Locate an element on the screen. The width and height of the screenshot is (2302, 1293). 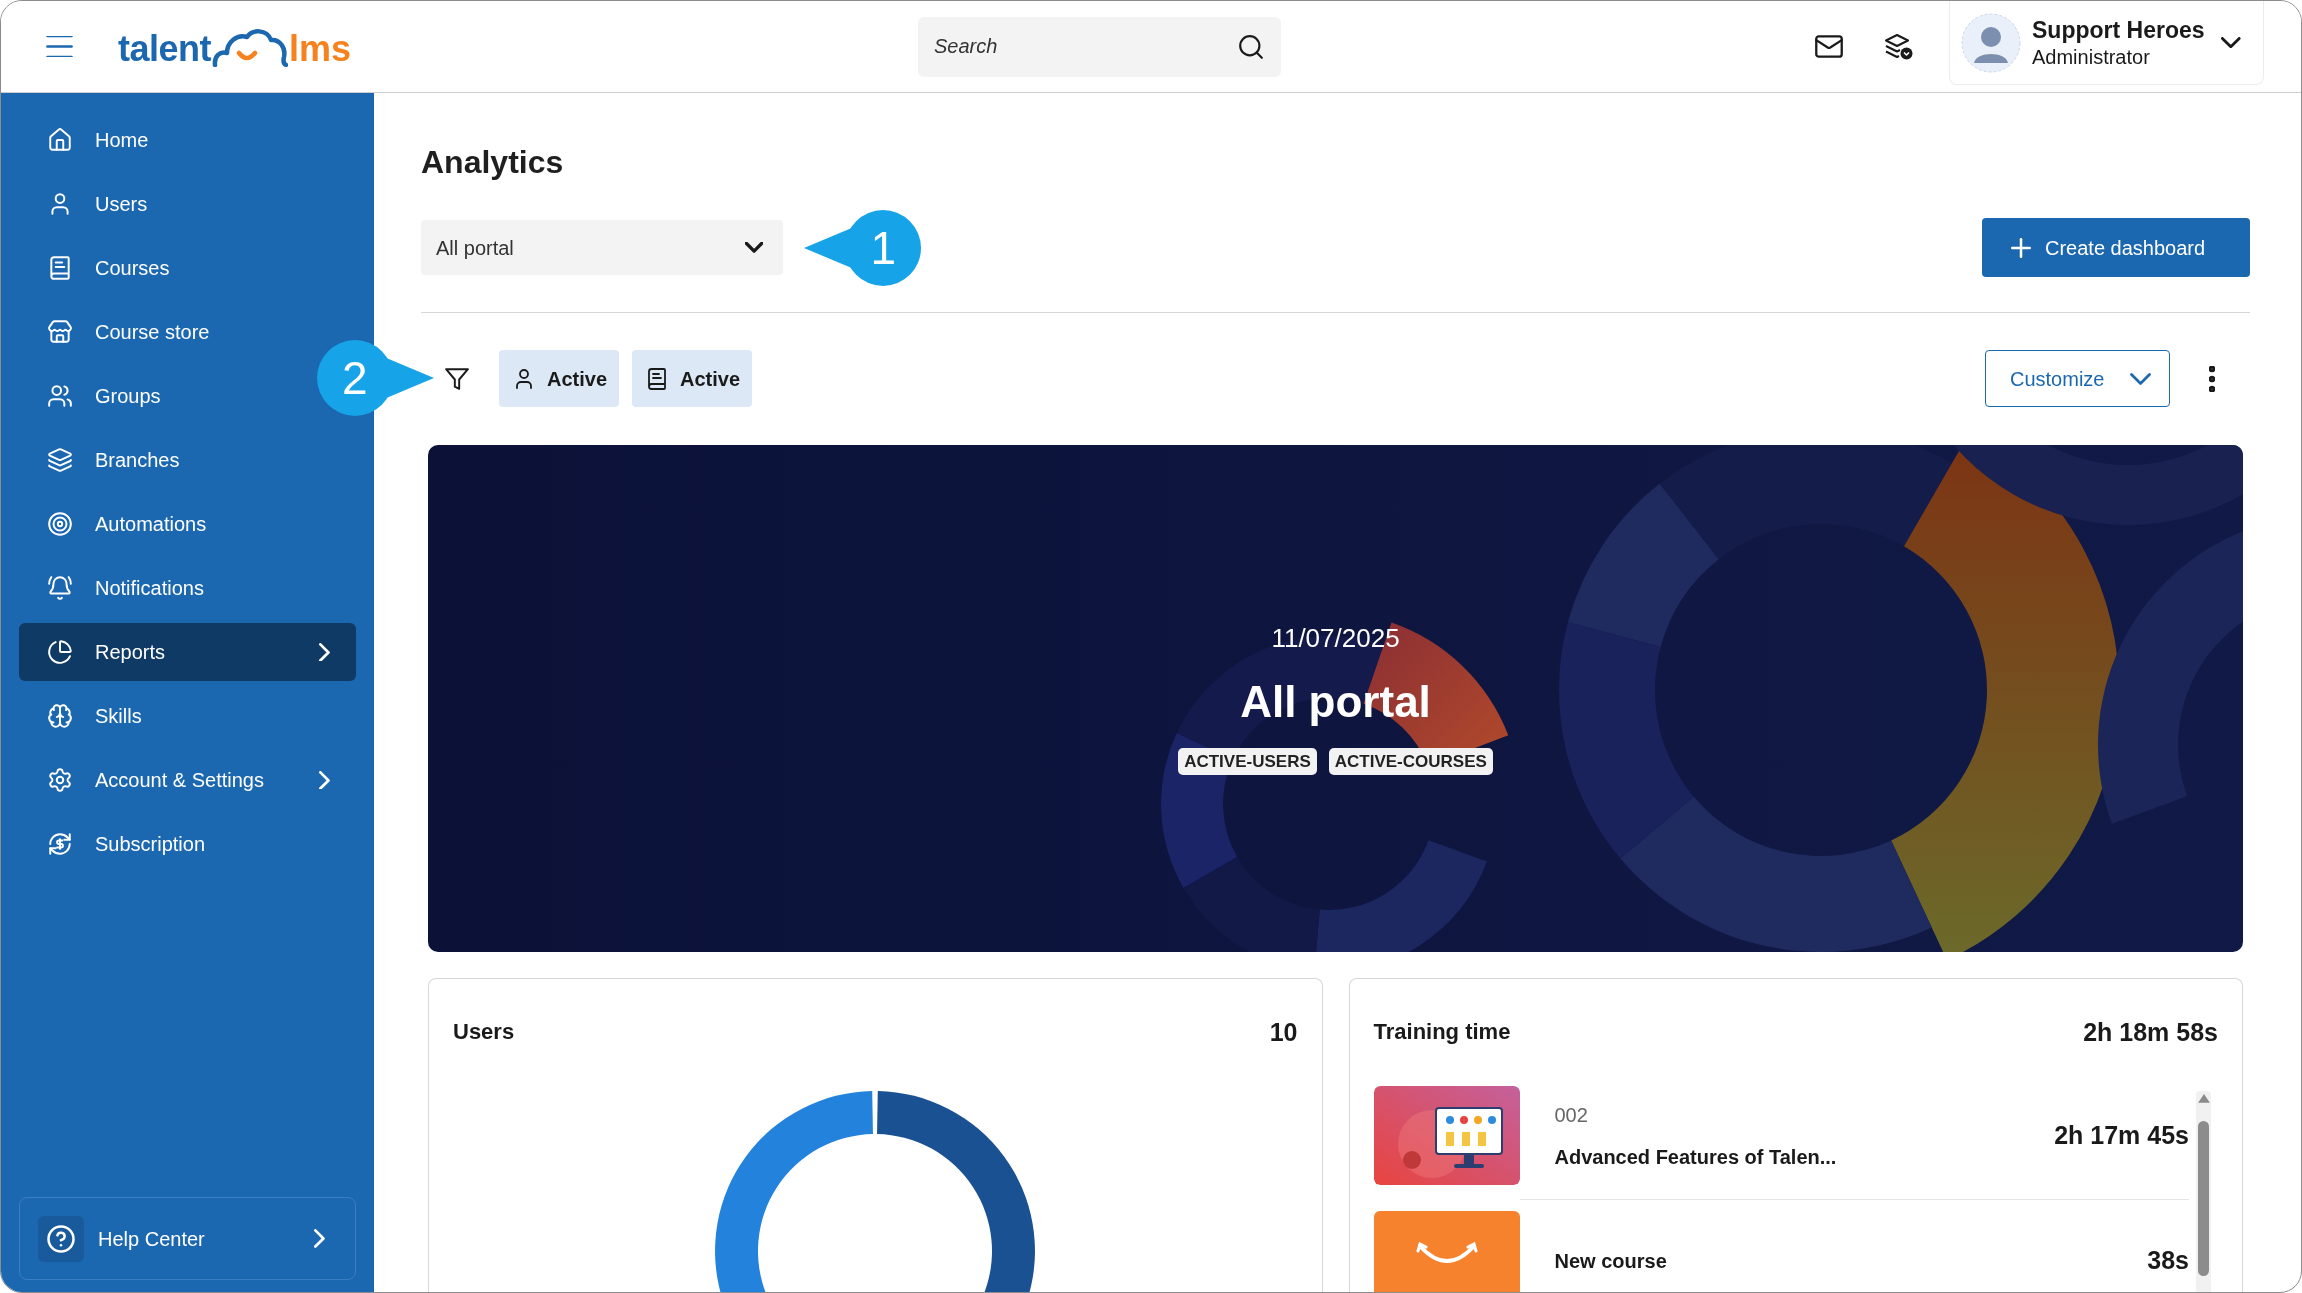
bell-icon is located at coordinates (60, 588).